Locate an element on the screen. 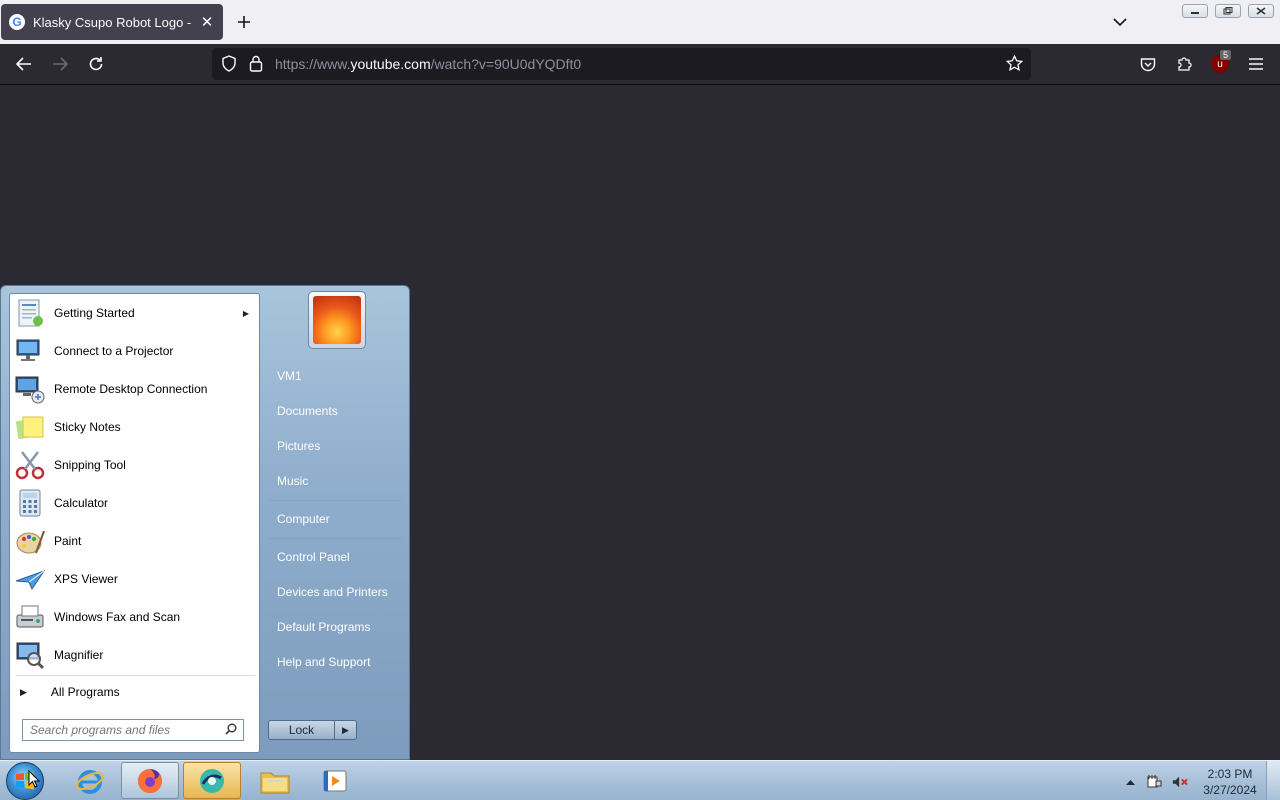 The height and width of the screenshot is (800, 1280). triangle-right-icon: ▶ is located at coordinates (345, 729).